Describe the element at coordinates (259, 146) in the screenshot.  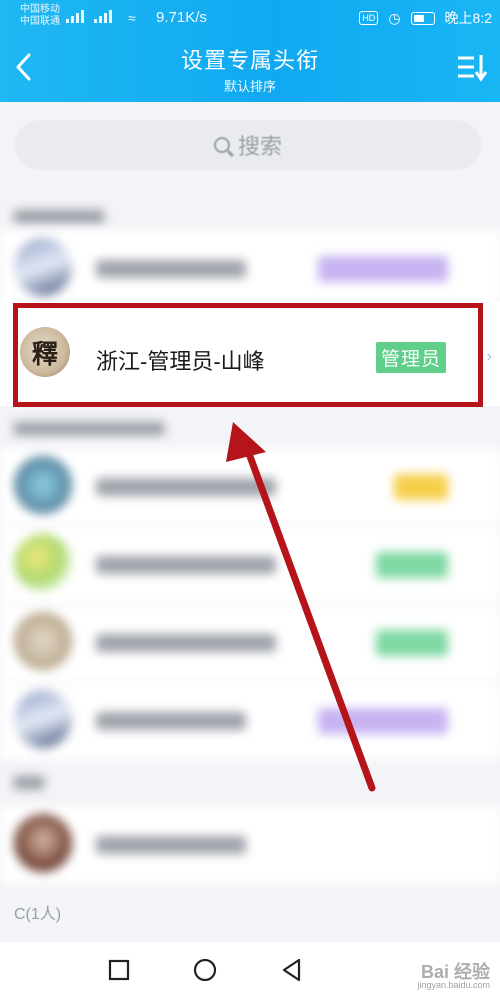
I see `search-placeholder: 搜索` at that location.